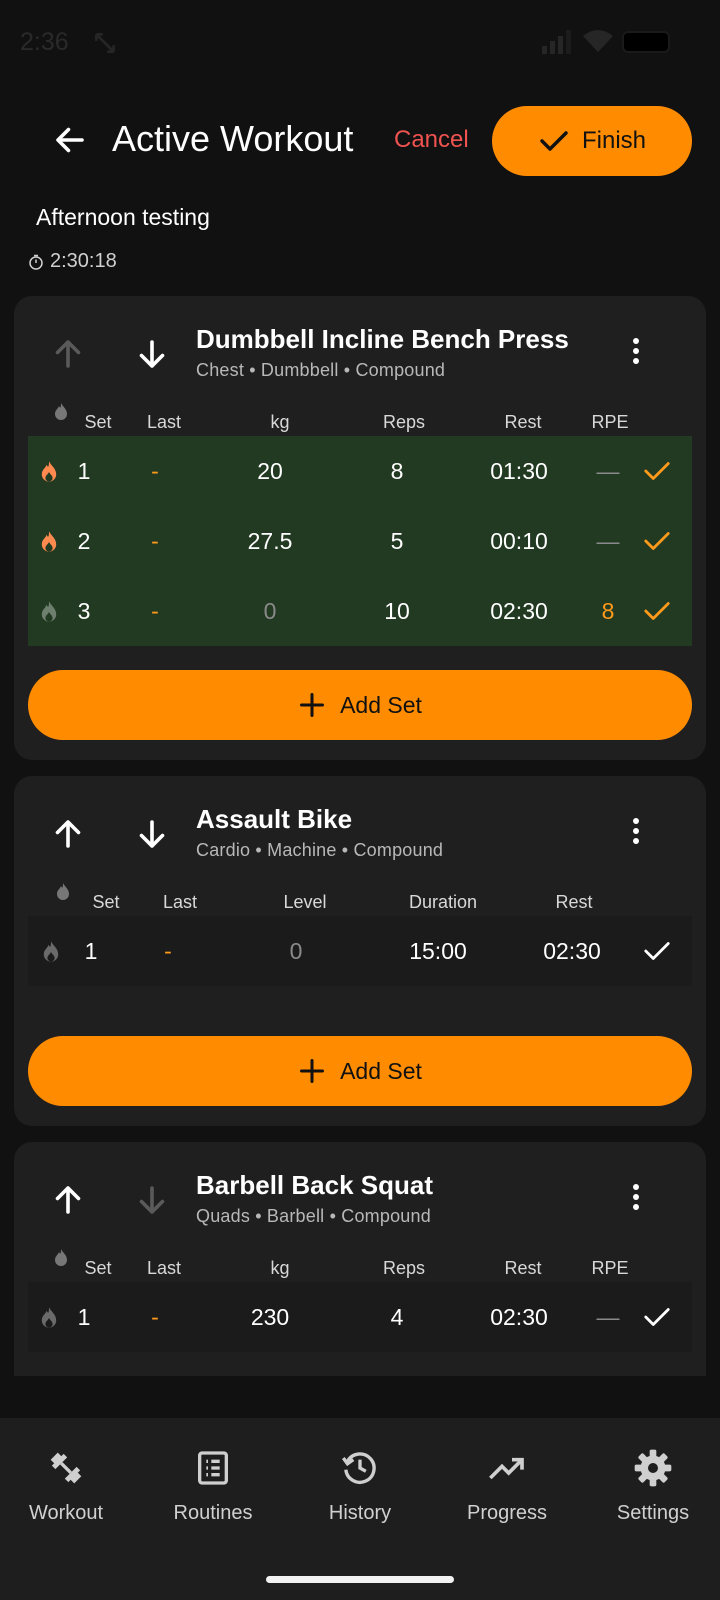 This screenshot has width=720, height=1600. What do you see at coordinates (360, 471) in the screenshot?
I see `set-row: 1 - 20 8 01:30 —` at bounding box center [360, 471].